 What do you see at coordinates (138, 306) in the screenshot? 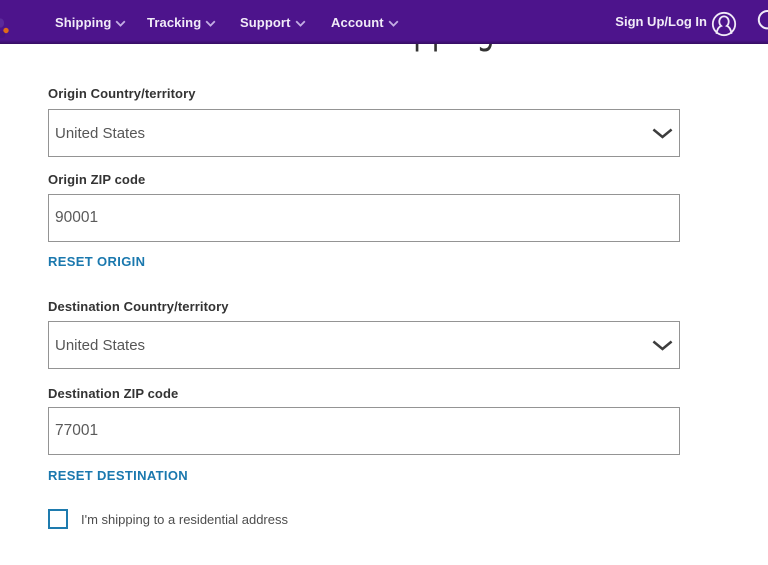
I see `destination-country-label: Destination Country/territory` at bounding box center [138, 306].